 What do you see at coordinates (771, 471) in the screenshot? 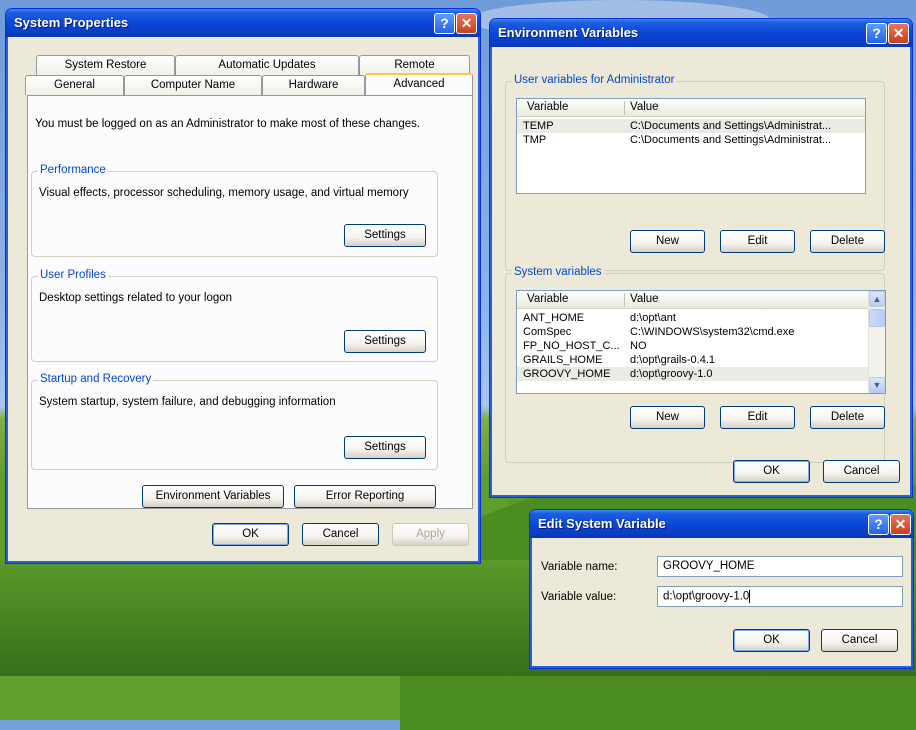
I see `env-ok-button: OK` at bounding box center [771, 471].